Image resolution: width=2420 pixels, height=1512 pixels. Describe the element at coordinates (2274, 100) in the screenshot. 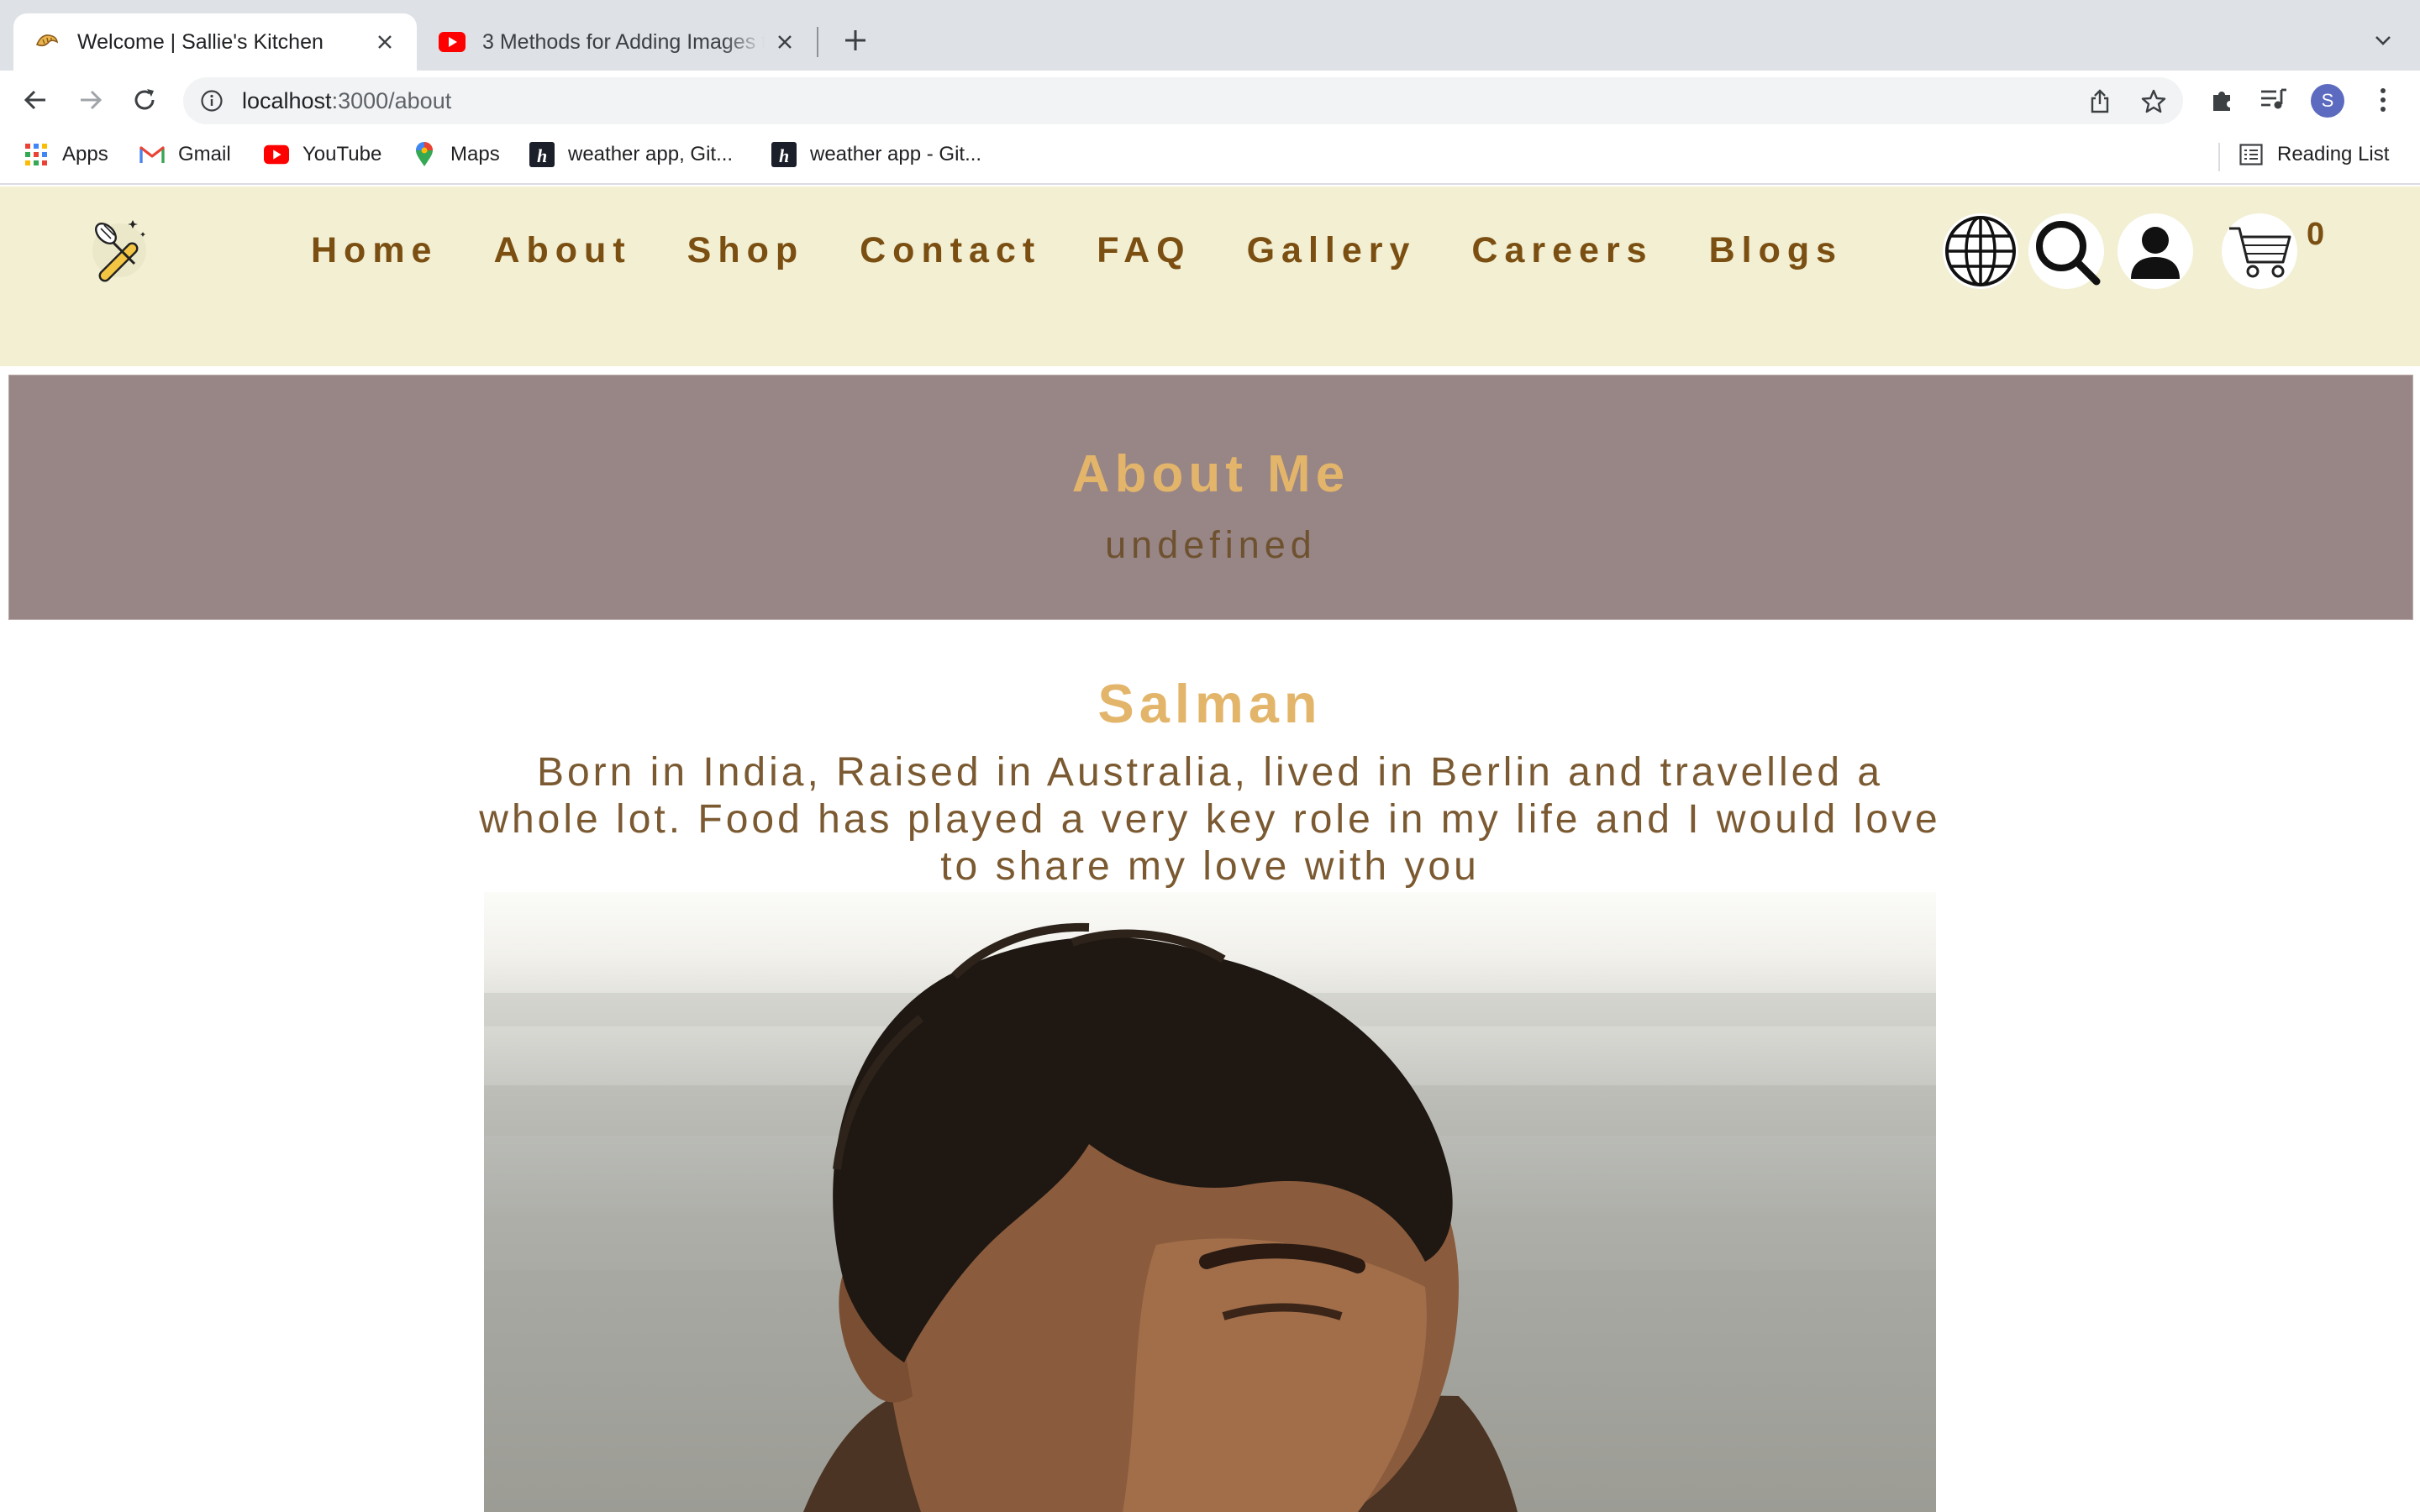

I see `media-queue-icon` at that location.